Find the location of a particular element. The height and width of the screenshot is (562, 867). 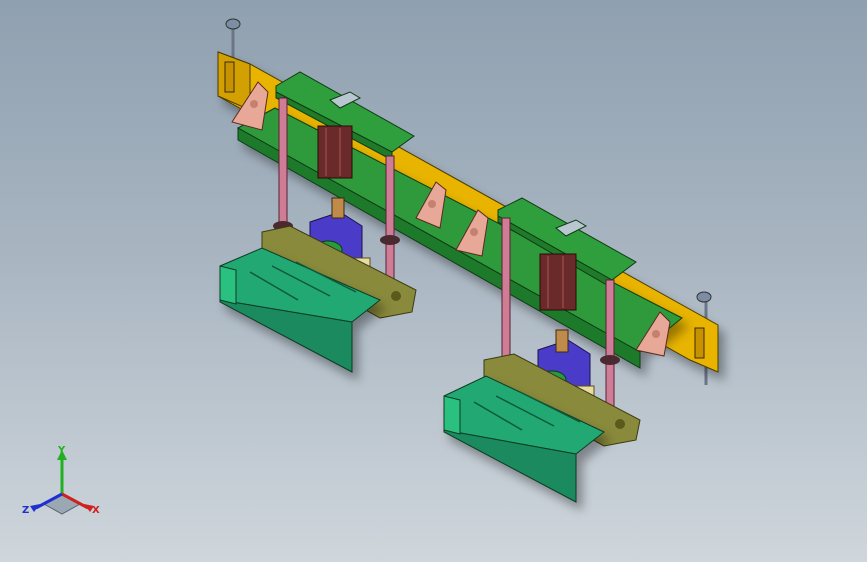

right-cylinder is located at coordinates (558, 282).